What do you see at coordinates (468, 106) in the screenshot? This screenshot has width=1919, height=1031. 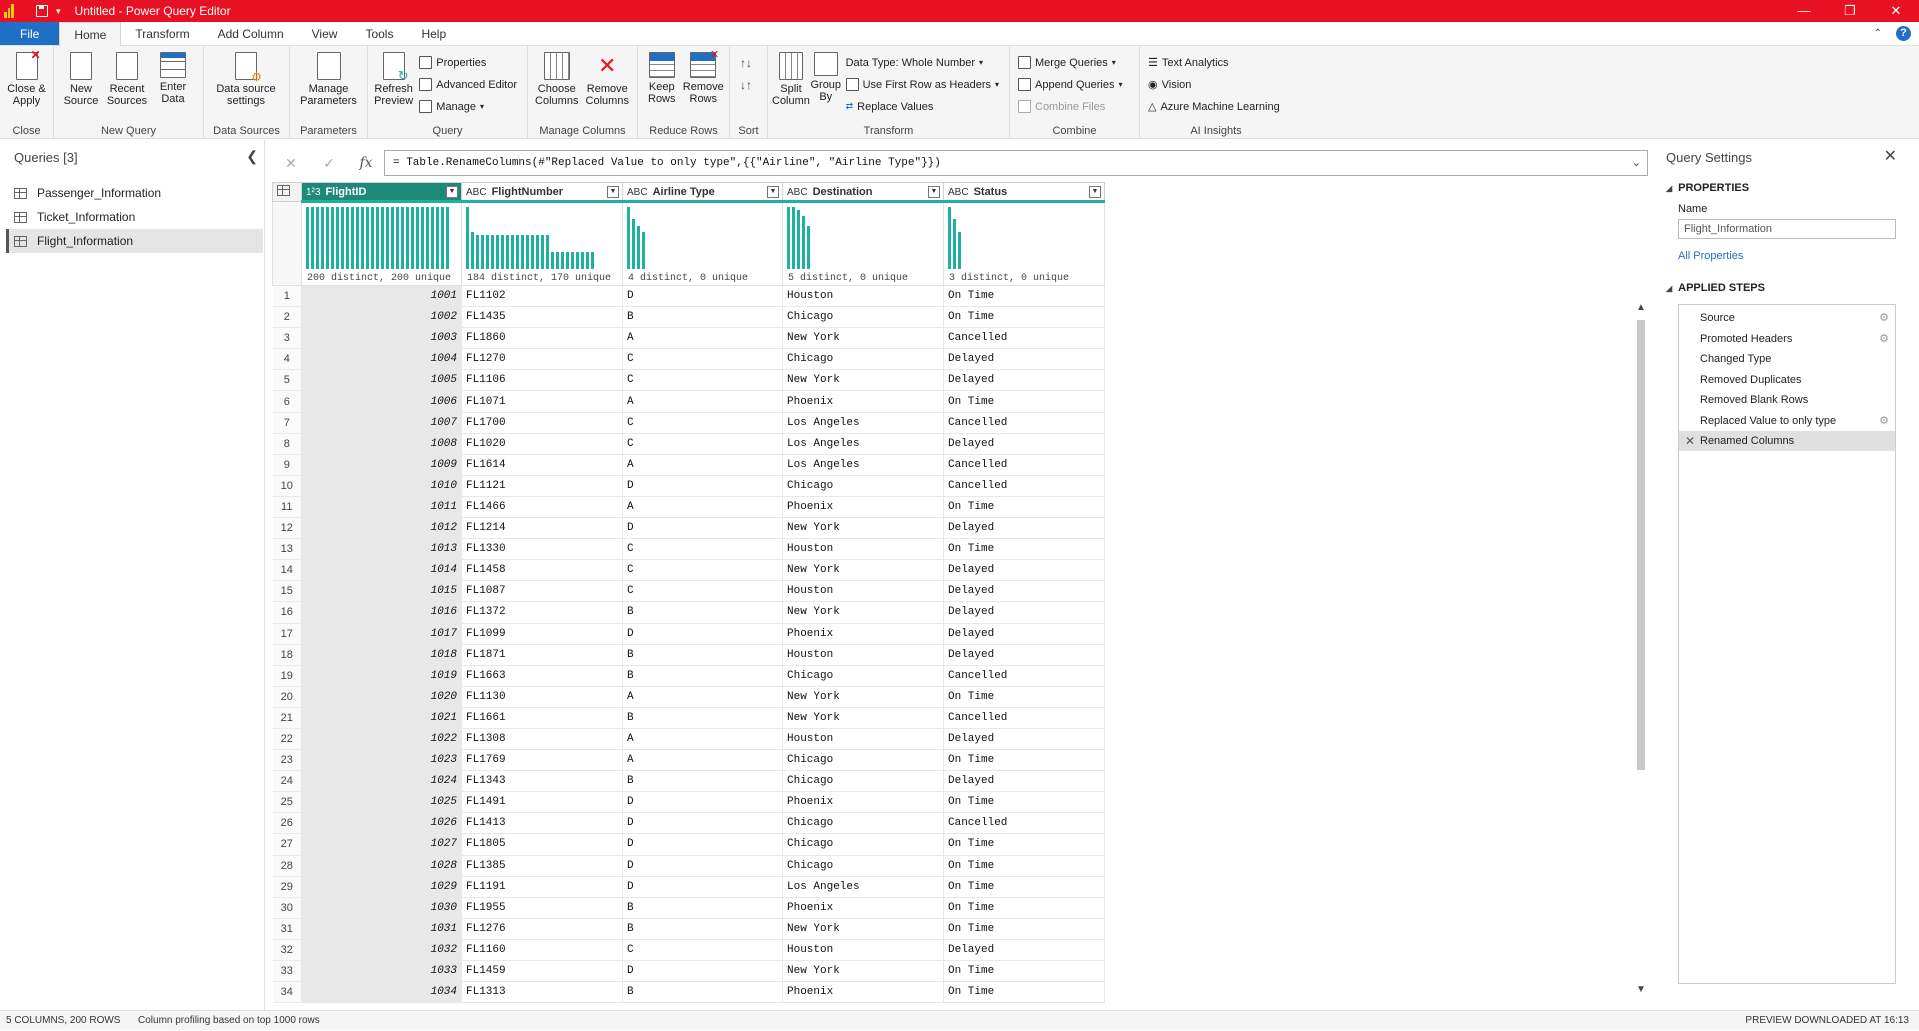 I see `manage-button: Manage ▾` at bounding box center [468, 106].